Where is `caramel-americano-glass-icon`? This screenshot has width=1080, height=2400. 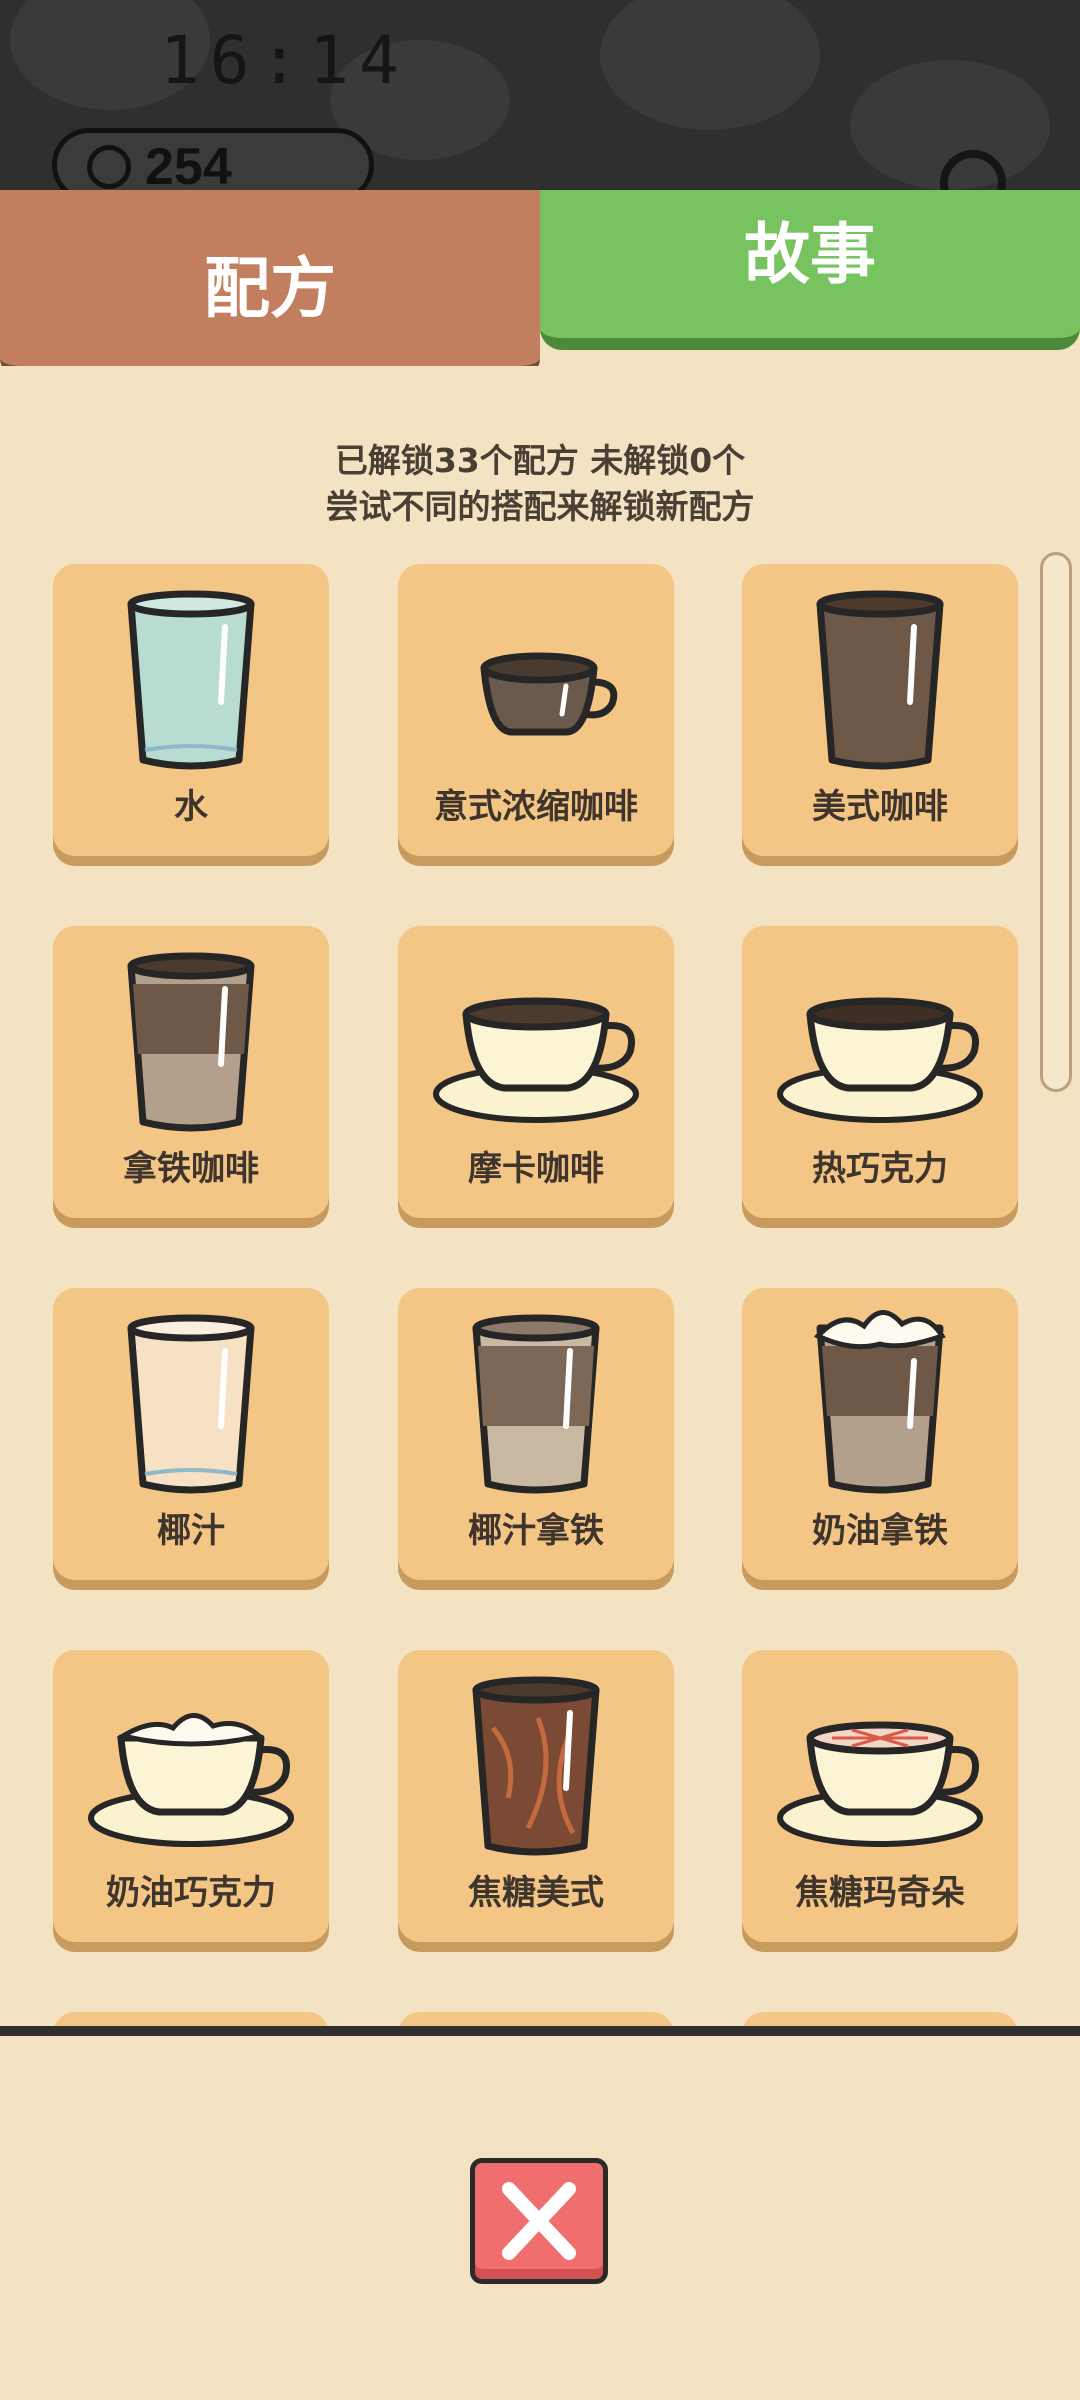 caramel-americano-glass-icon is located at coordinates (536, 1766).